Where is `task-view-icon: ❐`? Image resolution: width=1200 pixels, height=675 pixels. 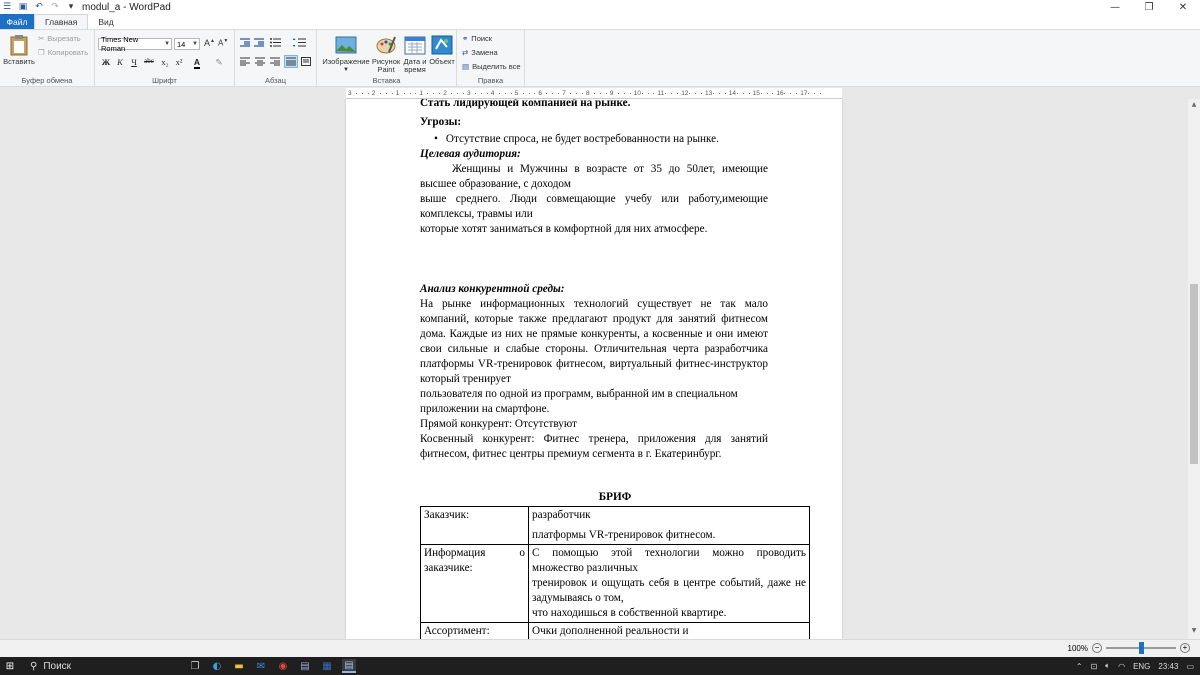
task-view-icon: ❐ is located at coordinates (195, 666).